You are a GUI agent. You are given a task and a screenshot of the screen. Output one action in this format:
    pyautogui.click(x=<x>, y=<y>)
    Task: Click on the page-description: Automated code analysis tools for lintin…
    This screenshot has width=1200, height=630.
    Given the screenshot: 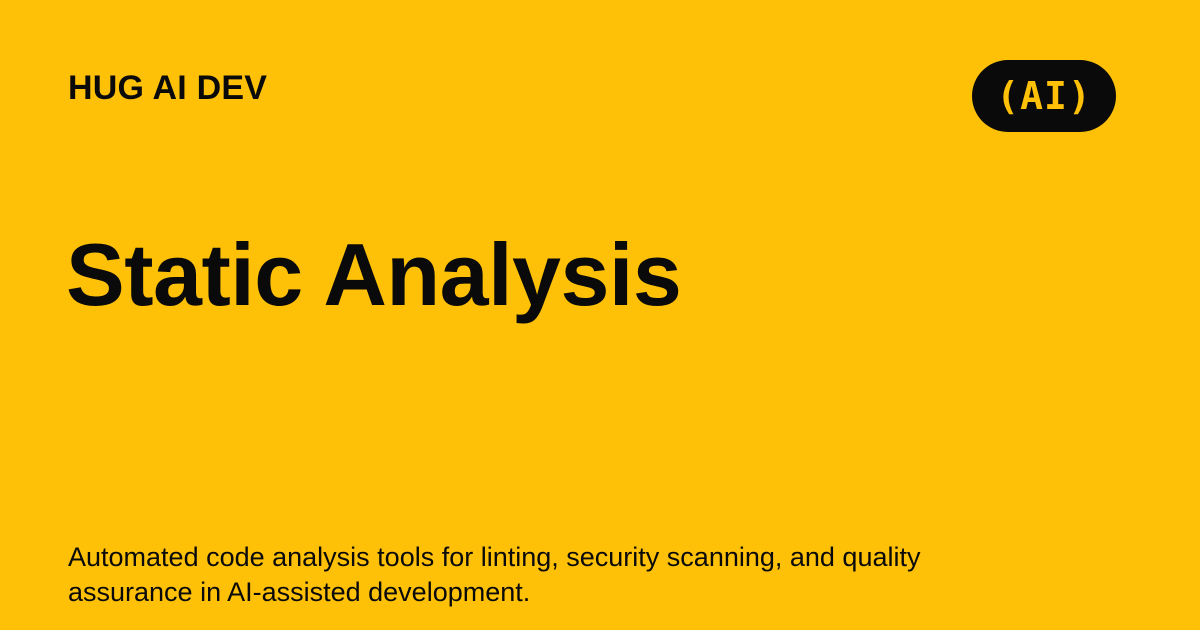 What is the action you would take?
    pyautogui.click(x=494, y=574)
    